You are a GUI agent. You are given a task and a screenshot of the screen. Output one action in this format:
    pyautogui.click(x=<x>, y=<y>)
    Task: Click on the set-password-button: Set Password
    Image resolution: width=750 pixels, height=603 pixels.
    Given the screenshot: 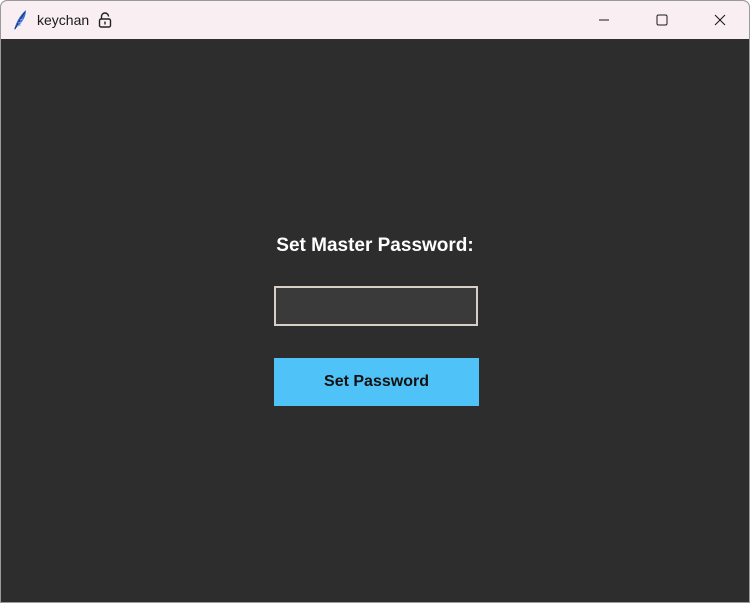 What is the action you would take?
    pyautogui.click(x=376, y=382)
    